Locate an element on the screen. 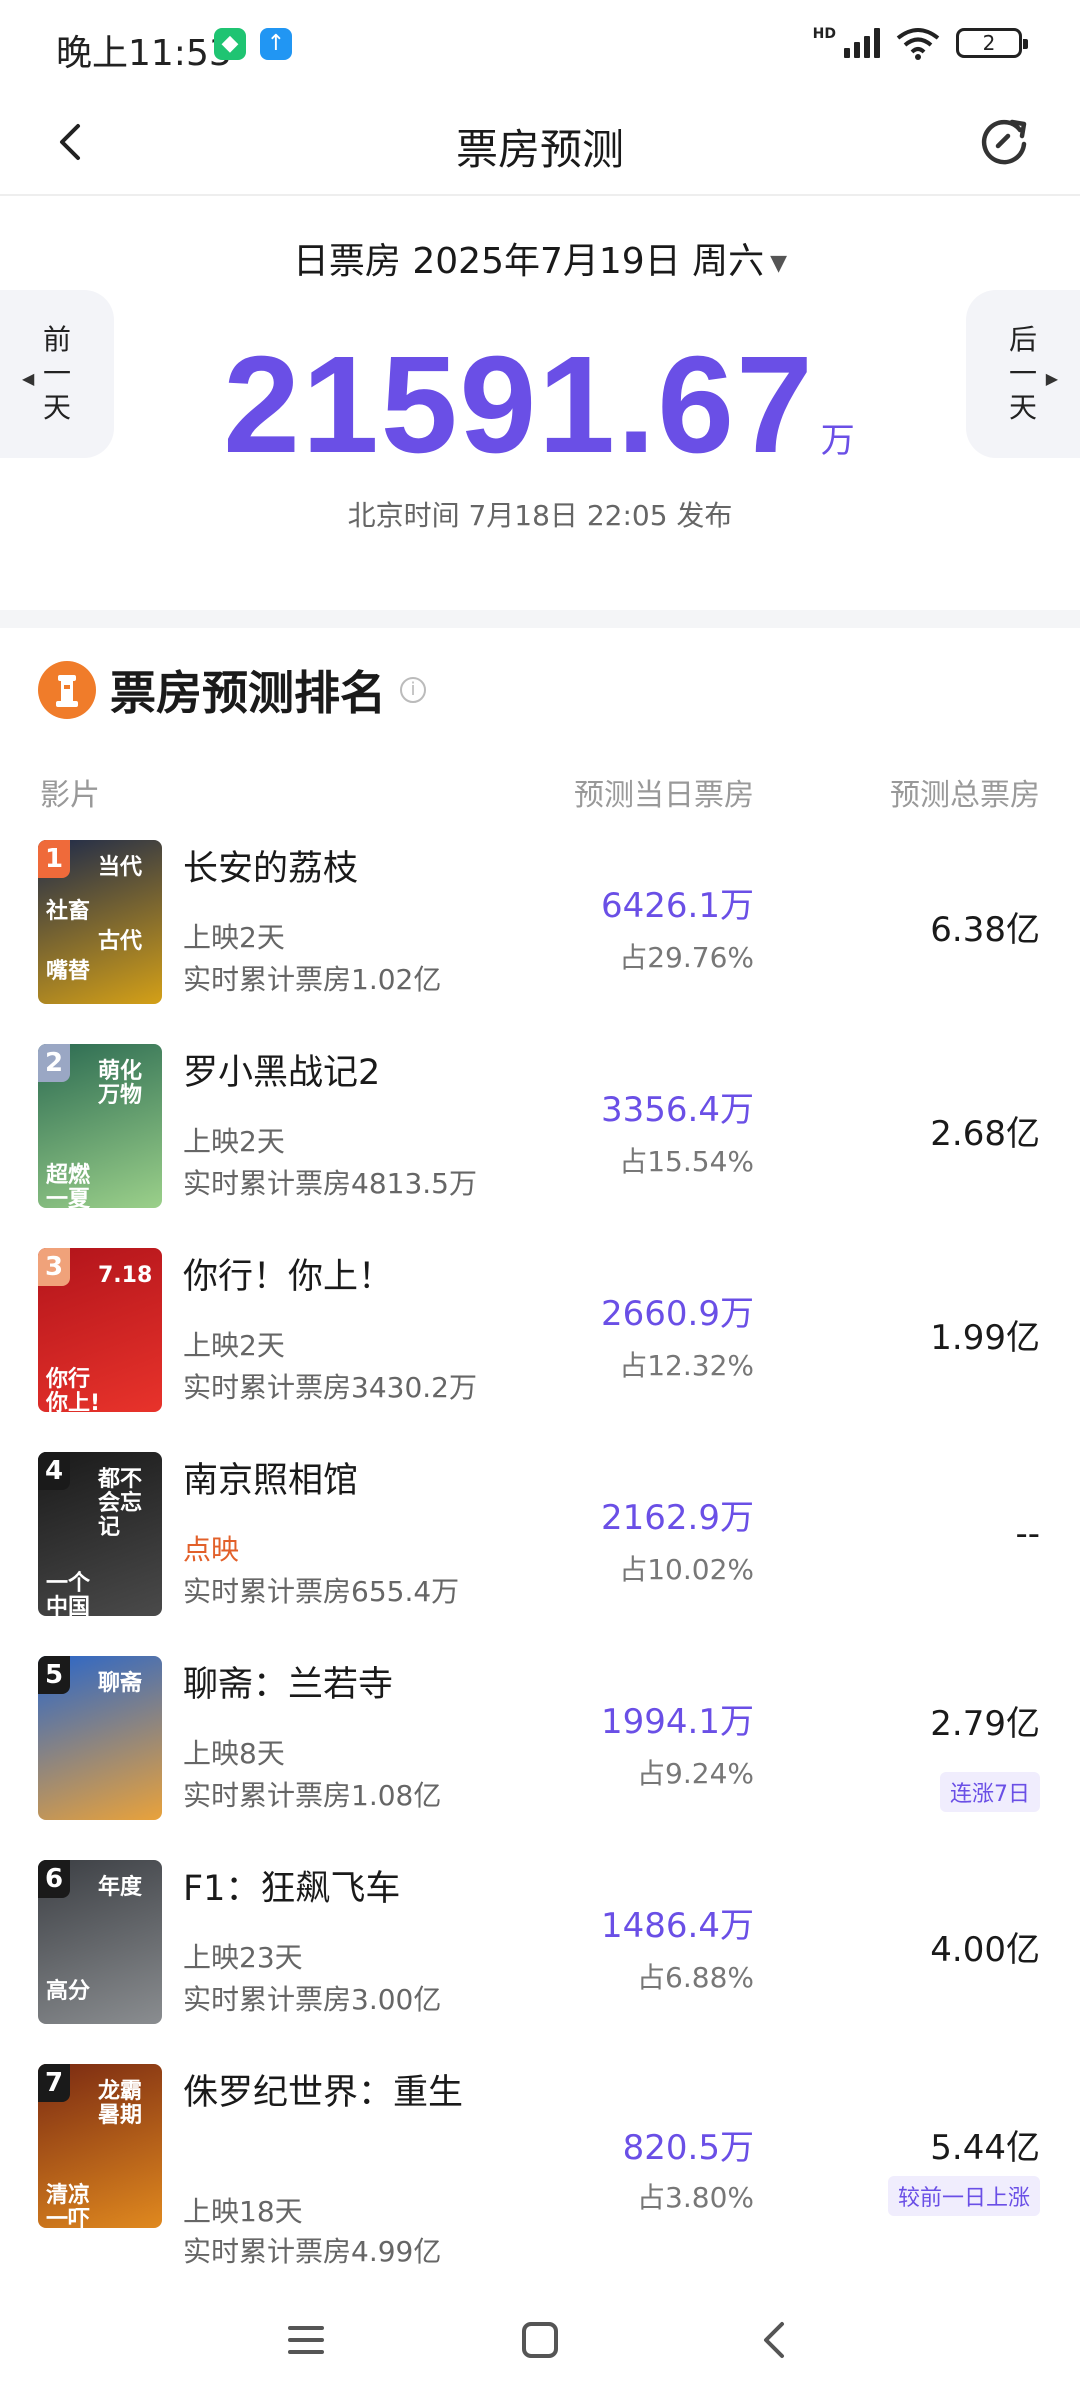 This screenshot has width=1080, height=2400. film-poster: 4 都不会忘记一个中国人 is located at coordinates (100, 1534).